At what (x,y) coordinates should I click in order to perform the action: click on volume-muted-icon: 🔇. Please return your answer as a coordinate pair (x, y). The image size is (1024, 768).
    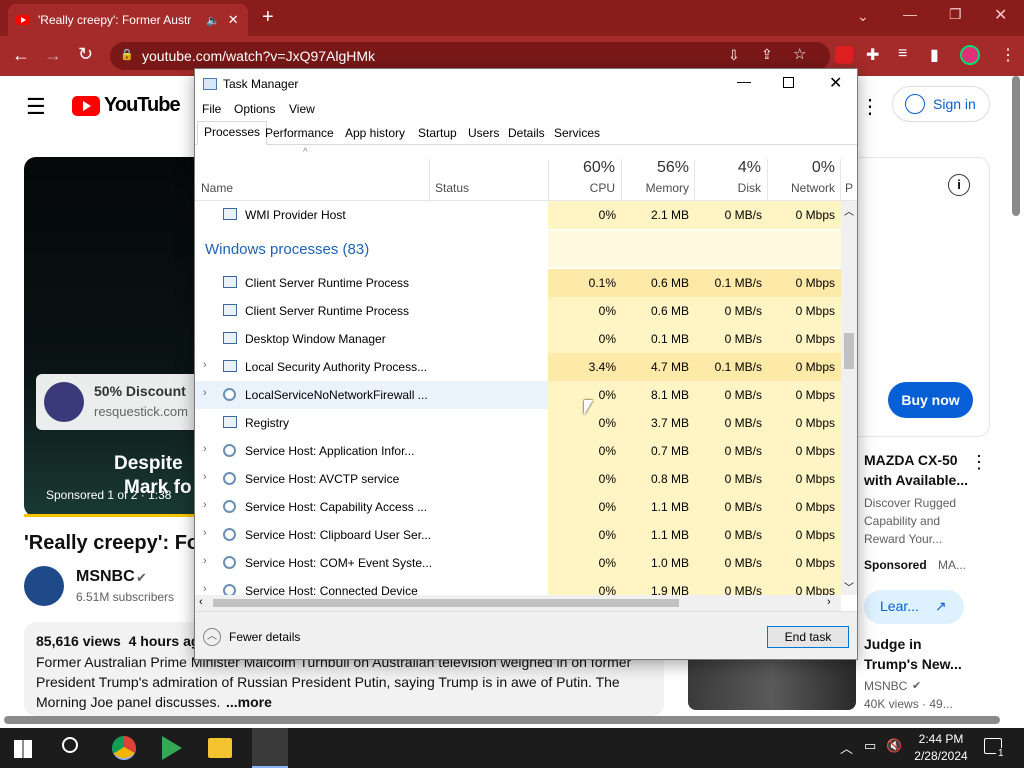
    Looking at the image, I should click on (894, 746).